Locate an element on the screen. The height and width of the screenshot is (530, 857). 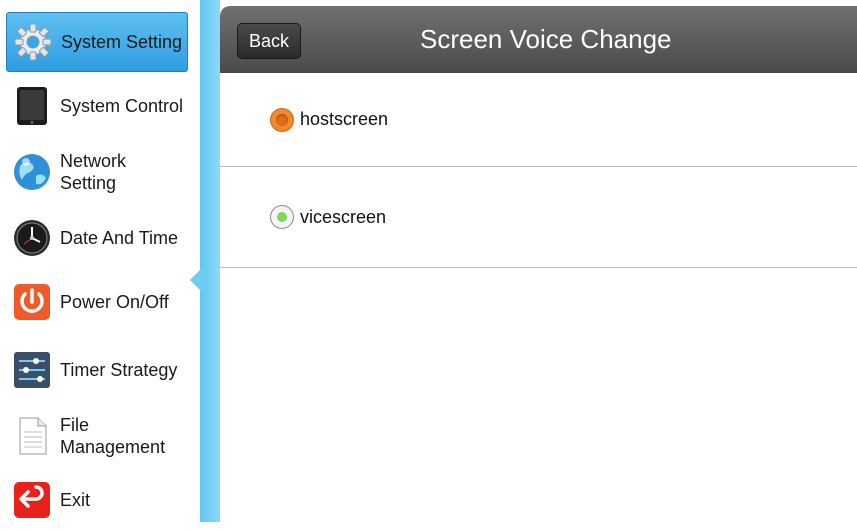
sidebar-item-file-management: File Management is located at coordinates (97, 436).